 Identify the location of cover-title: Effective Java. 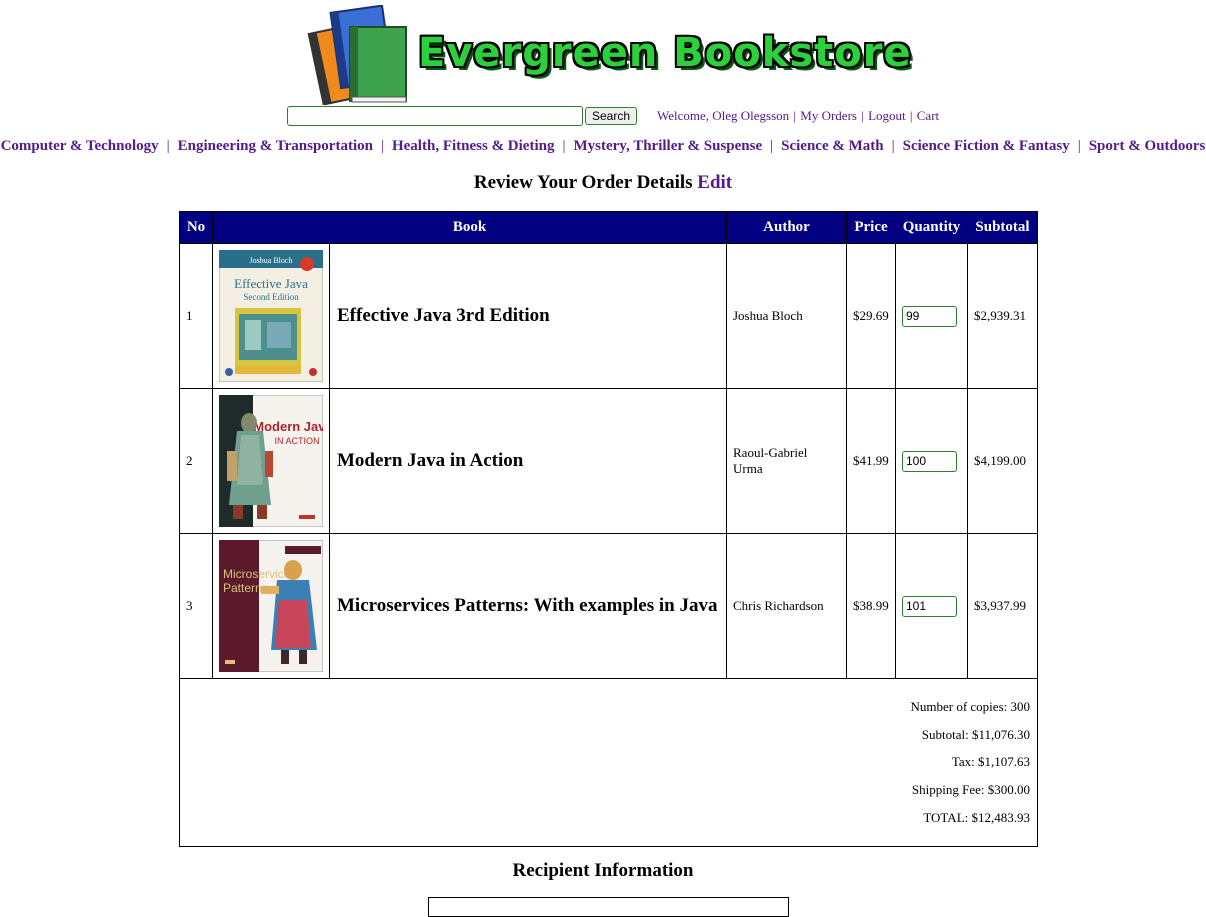
(271, 283).